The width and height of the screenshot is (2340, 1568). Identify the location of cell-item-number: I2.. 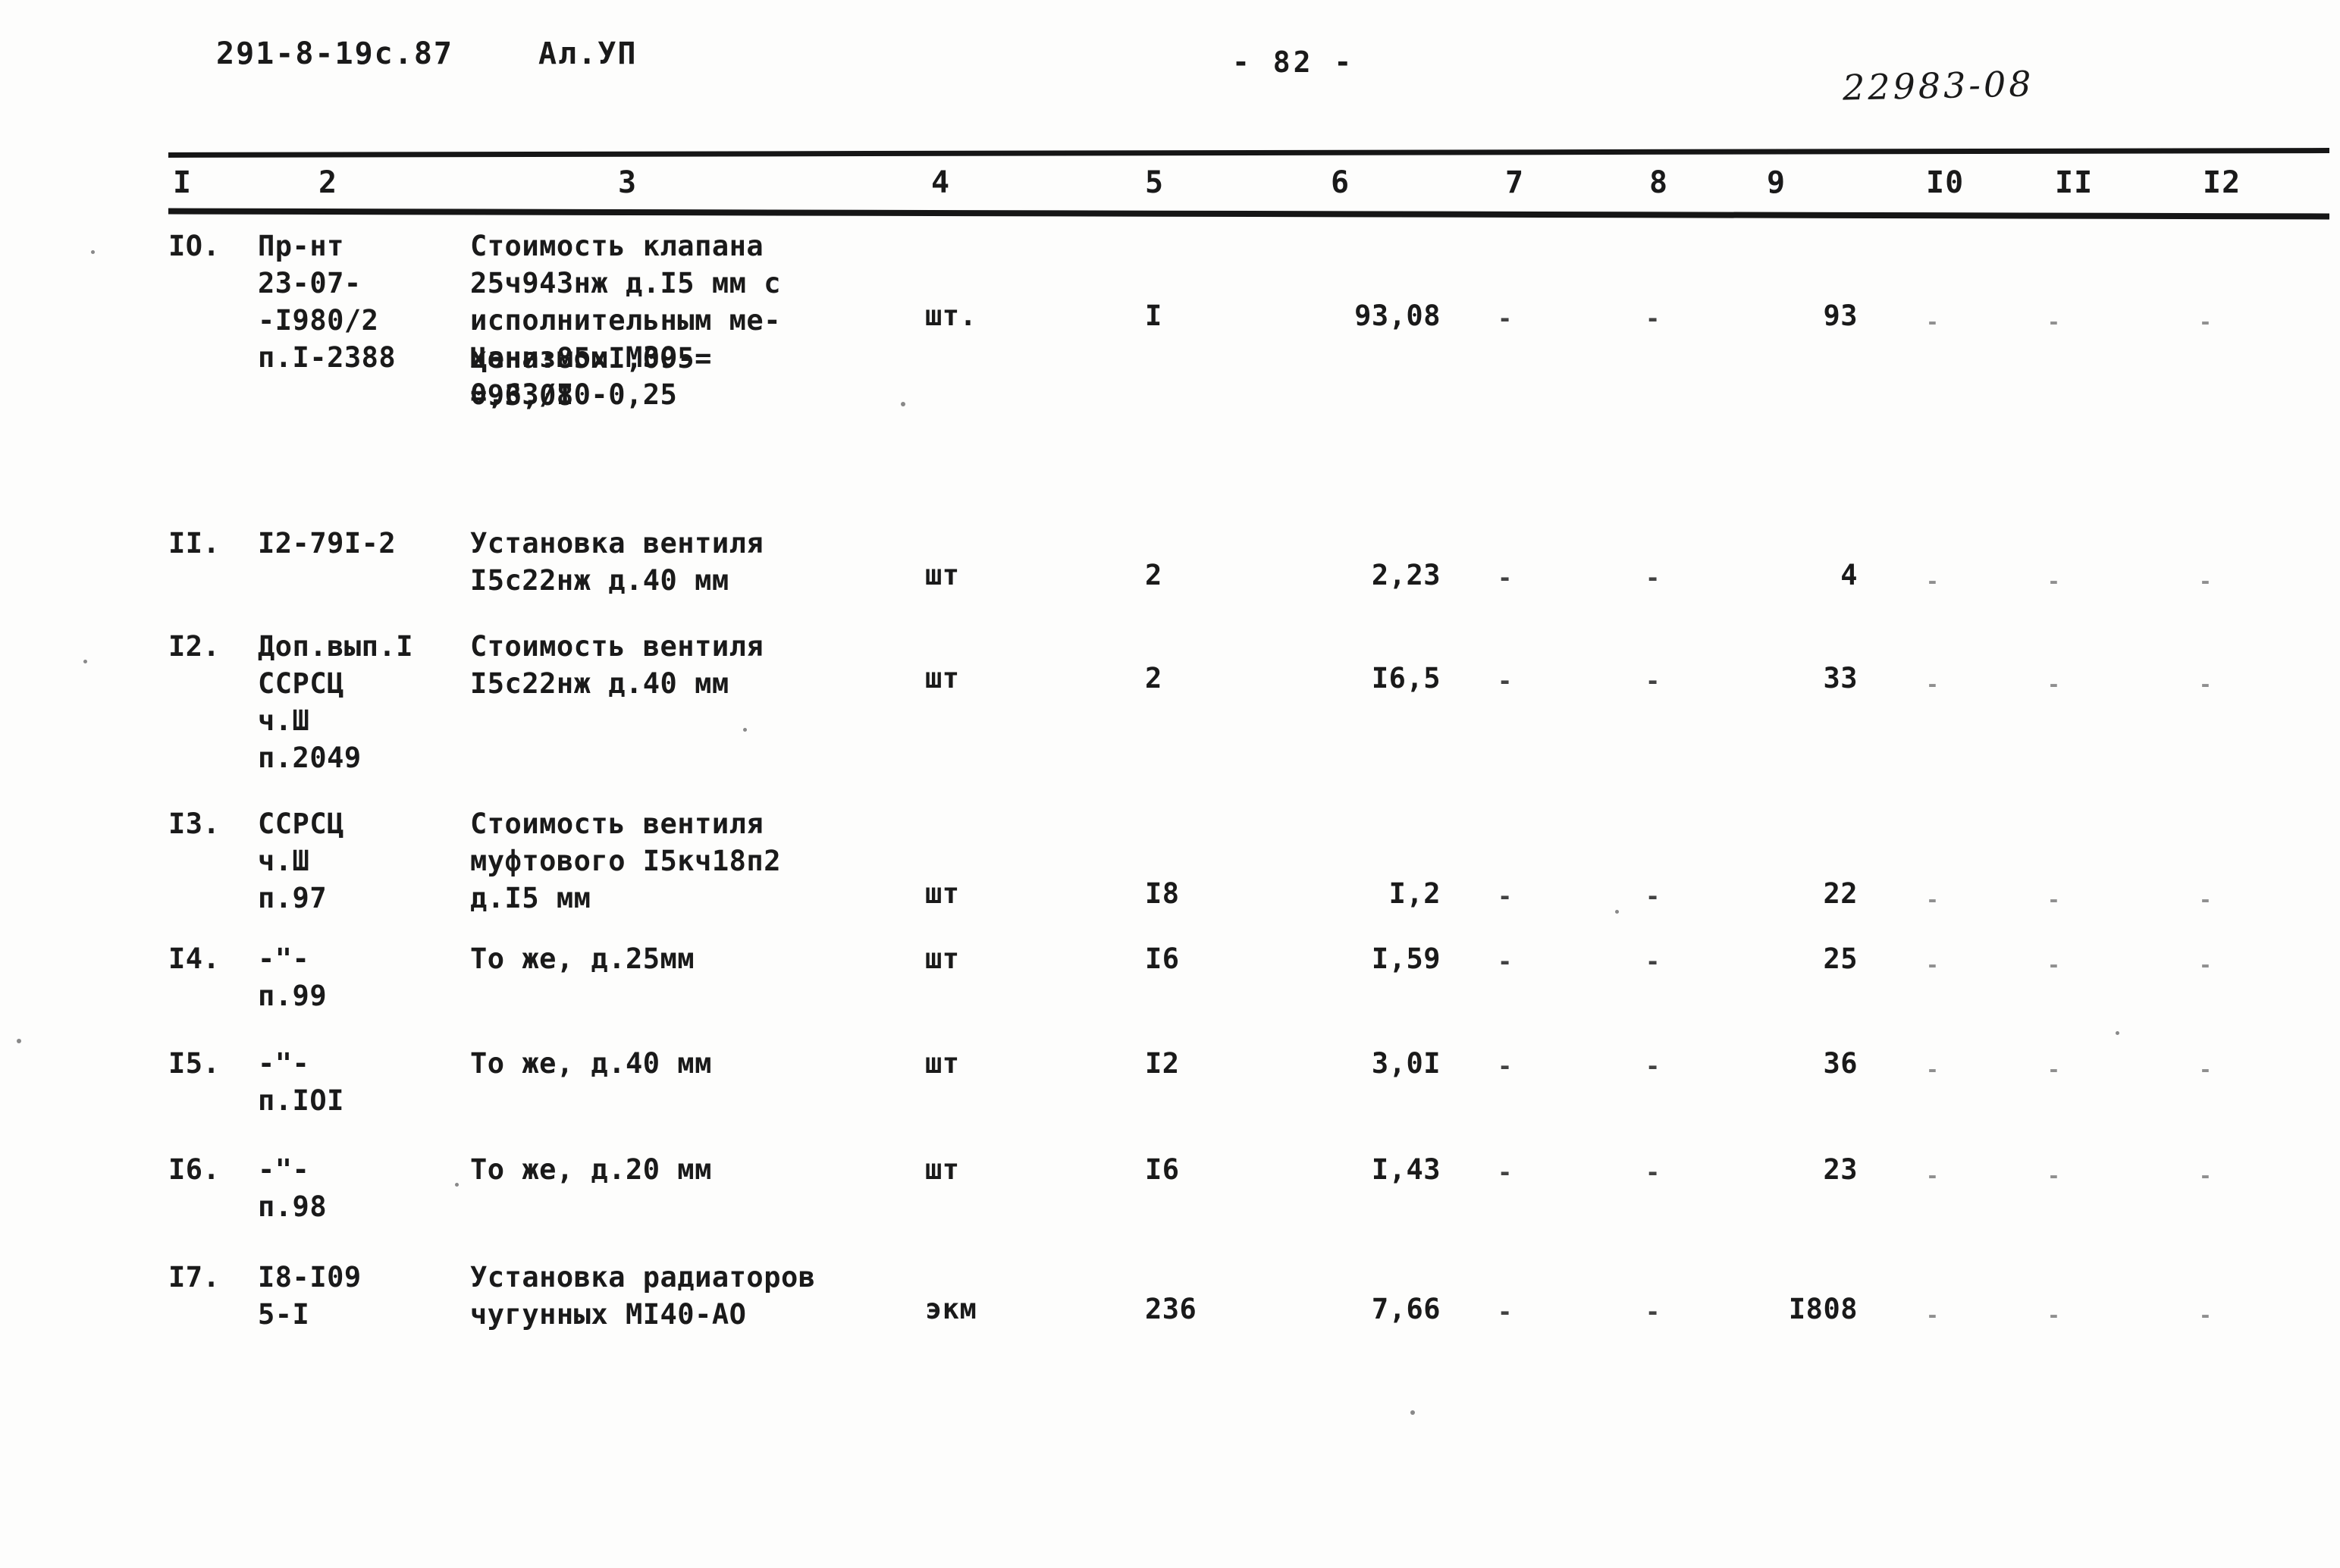
(194, 647).